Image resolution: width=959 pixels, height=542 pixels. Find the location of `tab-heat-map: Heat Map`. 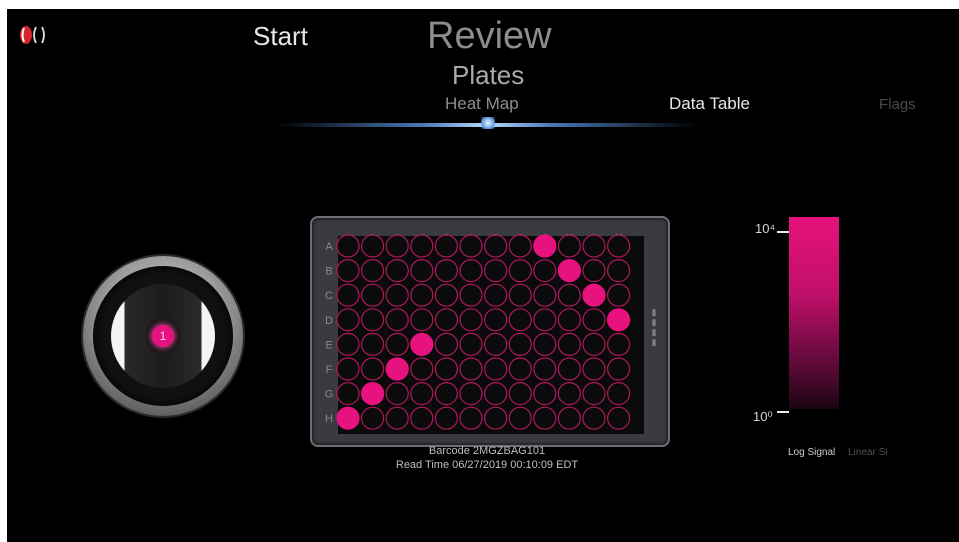

tab-heat-map: Heat Map is located at coordinates (482, 104).